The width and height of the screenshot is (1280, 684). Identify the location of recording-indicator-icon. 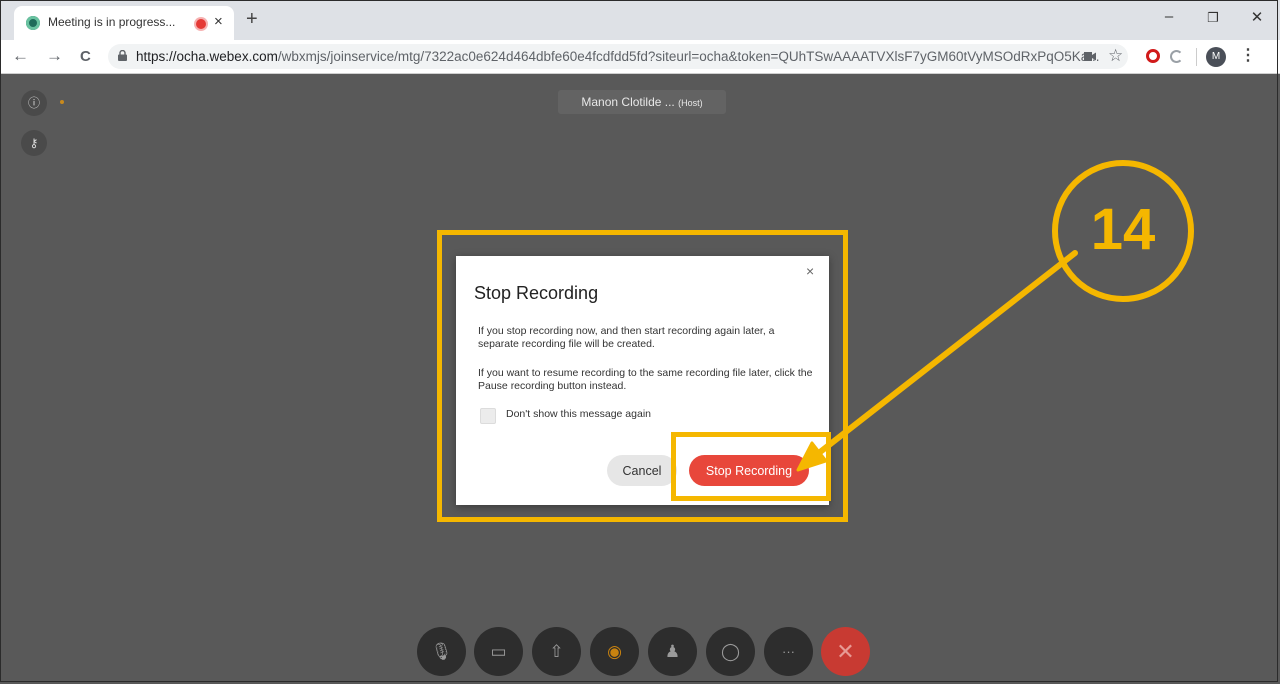
(201, 24).